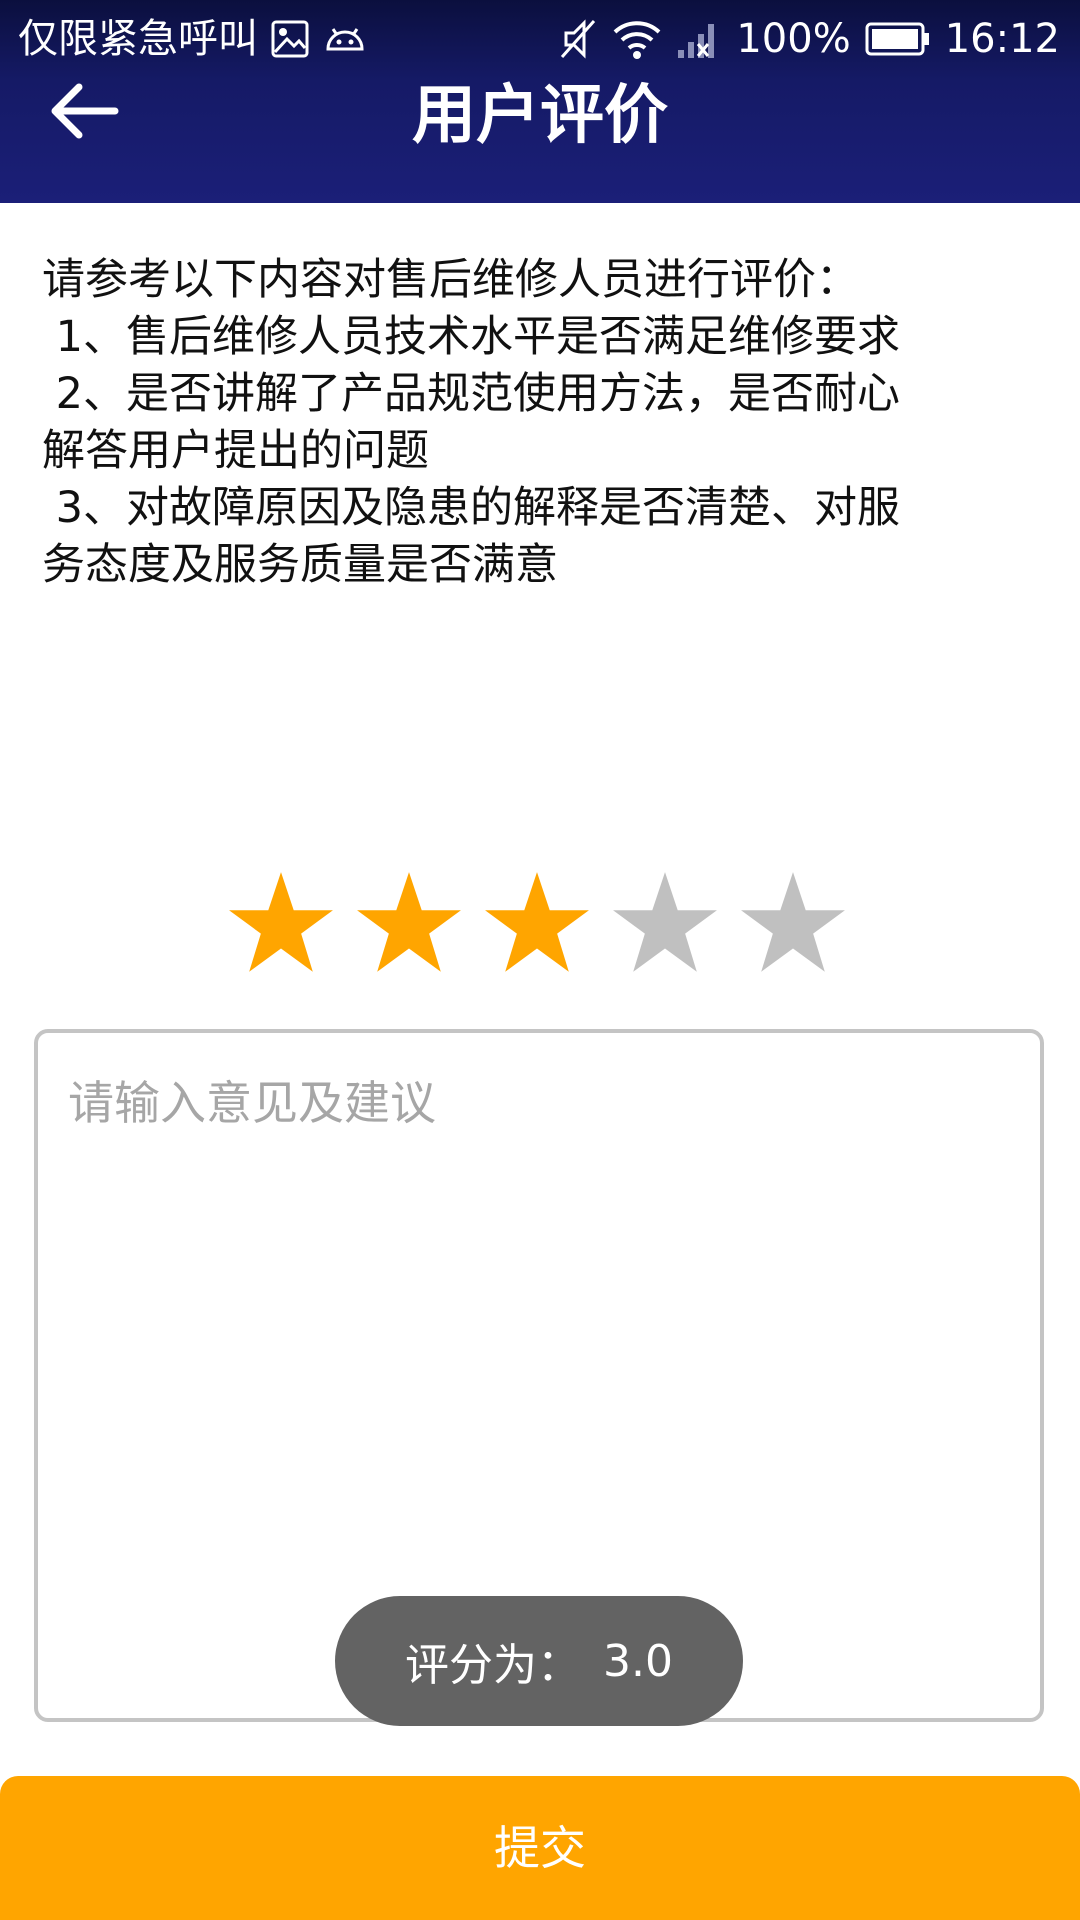  I want to click on no-signal-icon, so click(699, 39).